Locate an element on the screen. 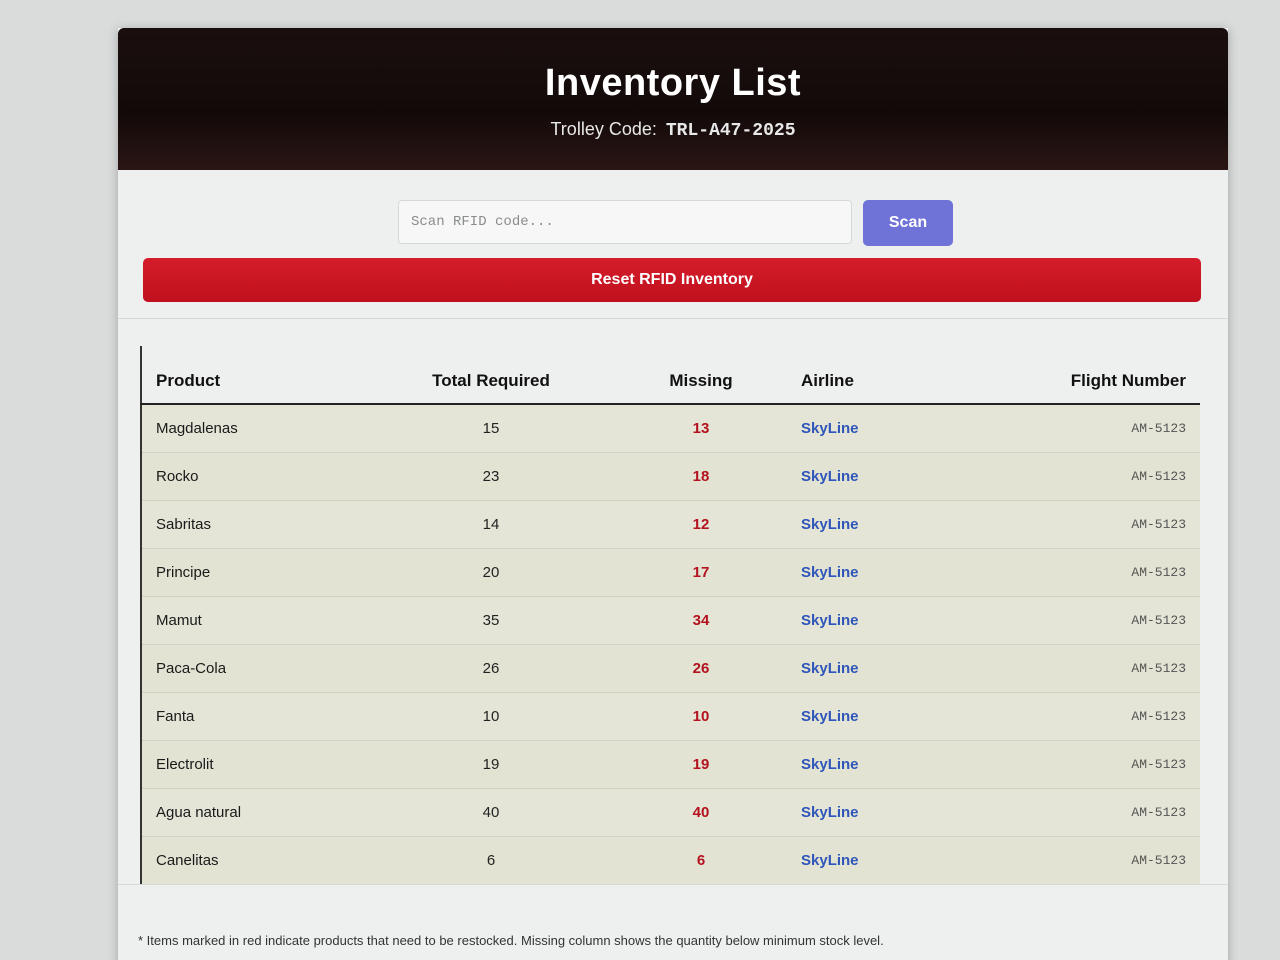 The height and width of the screenshot is (960, 1280). page-title: Inventory List is located at coordinates (673, 83).